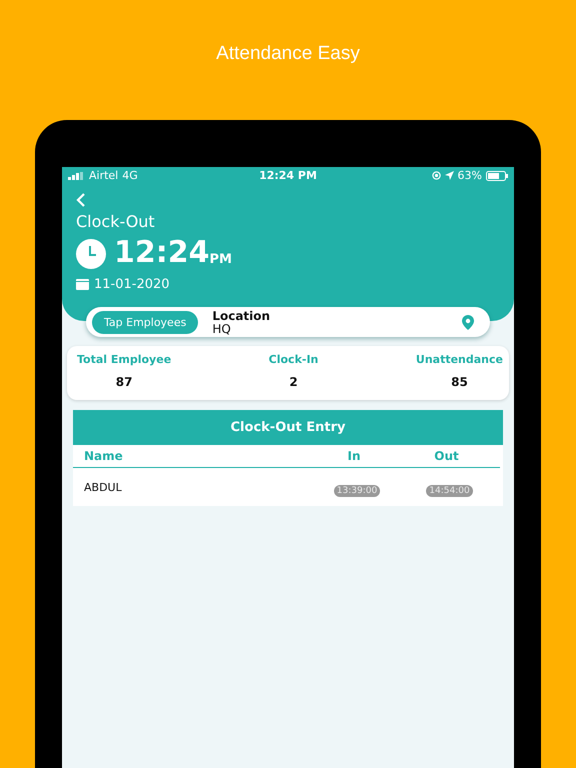 This screenshot has width=576, height=768. I want to click on location-arrow-icon, so click(449, 175).